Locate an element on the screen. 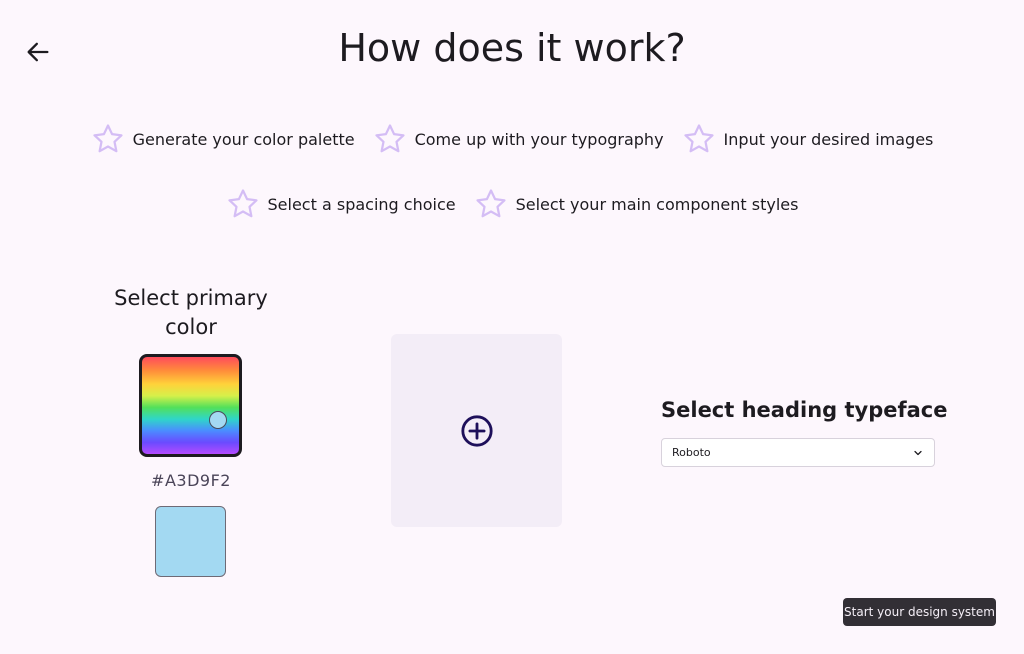 Image resolution: width=1024 pixels, height=654 pixels. hex-value: #A3D9F2 is located at coordinates (191, 480).